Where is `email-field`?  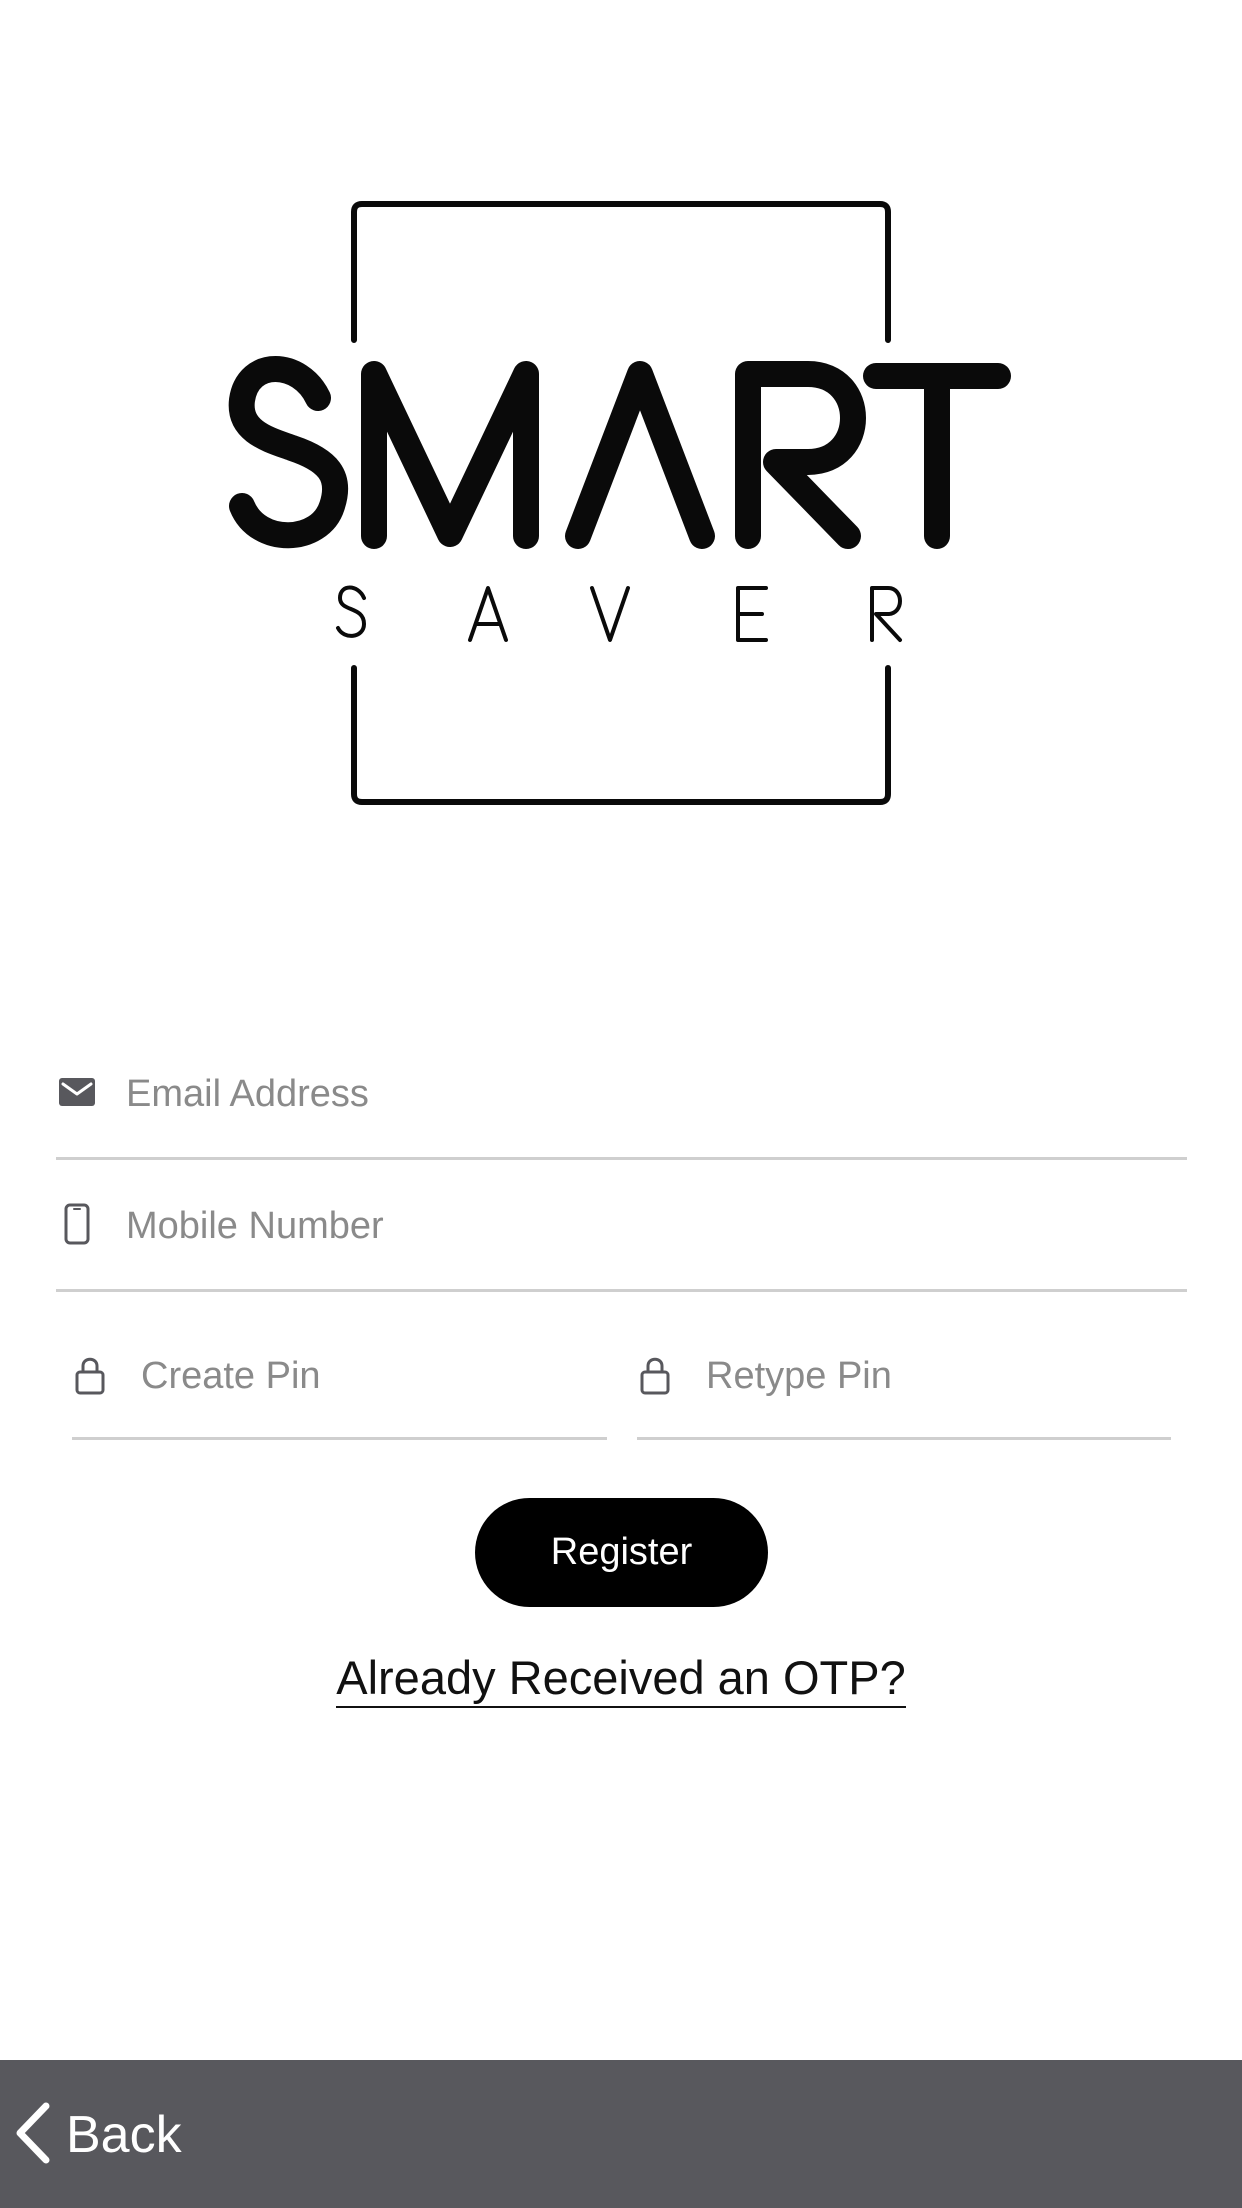
email-field is located at coordinates (621, 1100).